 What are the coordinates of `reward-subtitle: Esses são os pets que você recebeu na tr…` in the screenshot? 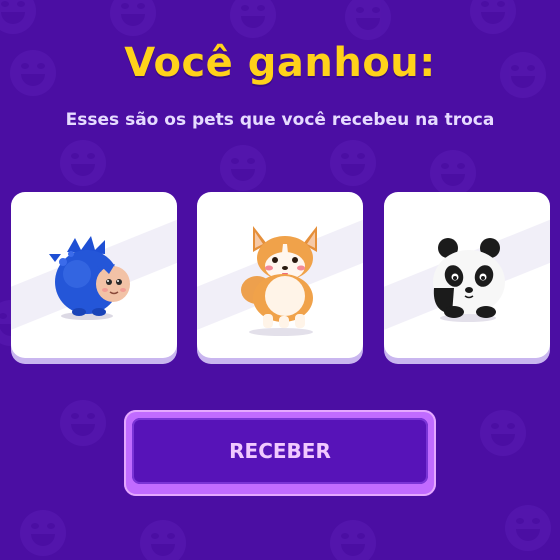 It's located at (280, 120).